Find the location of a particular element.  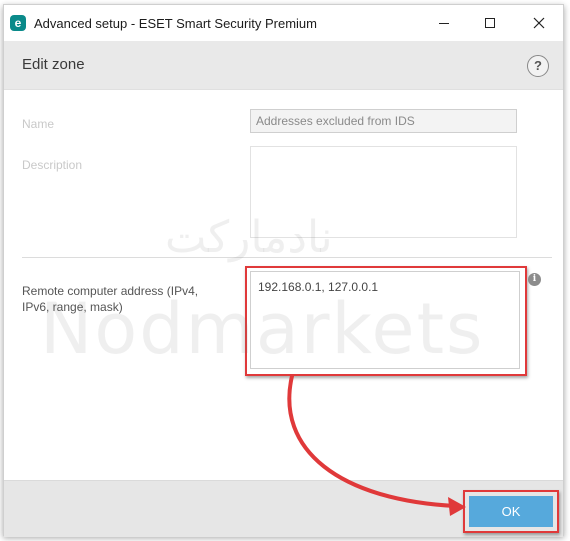

close-icon is located at coordinates (539, 23).